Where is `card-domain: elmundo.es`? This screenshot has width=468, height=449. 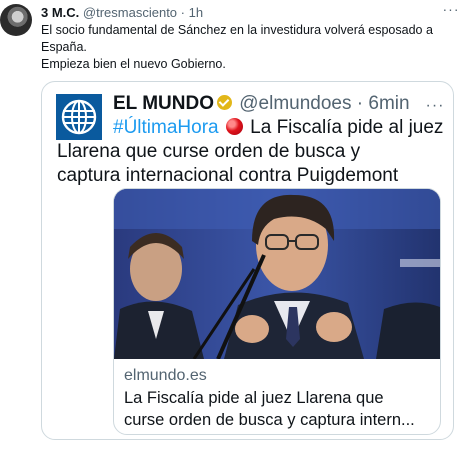 card-domain: elmundo.es is located at coordinates (165, 376).